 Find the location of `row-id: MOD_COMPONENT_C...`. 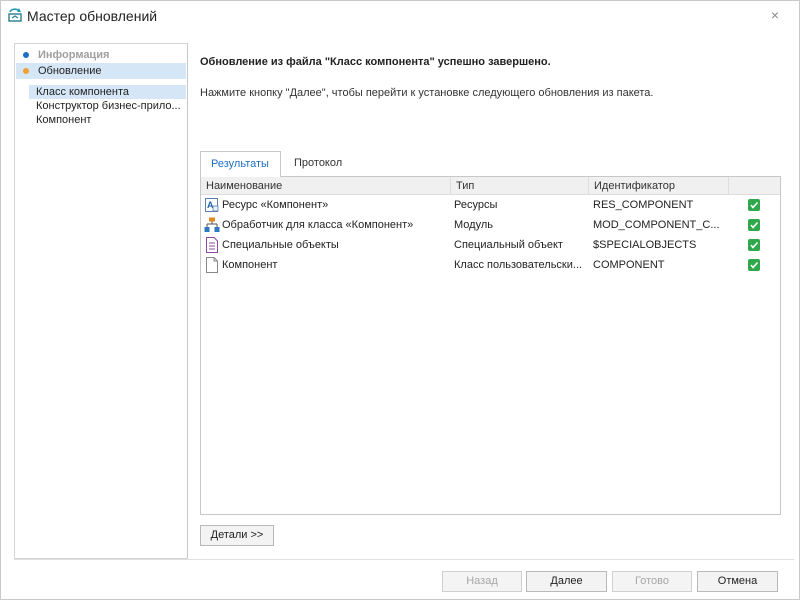

row-id: MOD_COMPONENT_C... is located at coordinates (656, 225).